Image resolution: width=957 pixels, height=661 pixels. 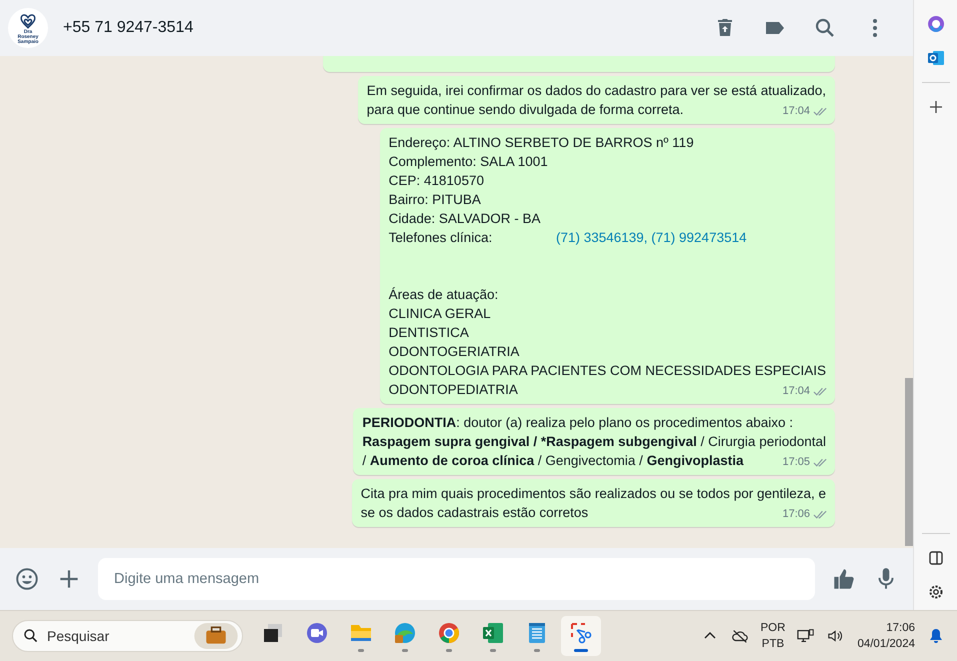 I want to click on tooth-logo-icon, so click(x=28, y=21).